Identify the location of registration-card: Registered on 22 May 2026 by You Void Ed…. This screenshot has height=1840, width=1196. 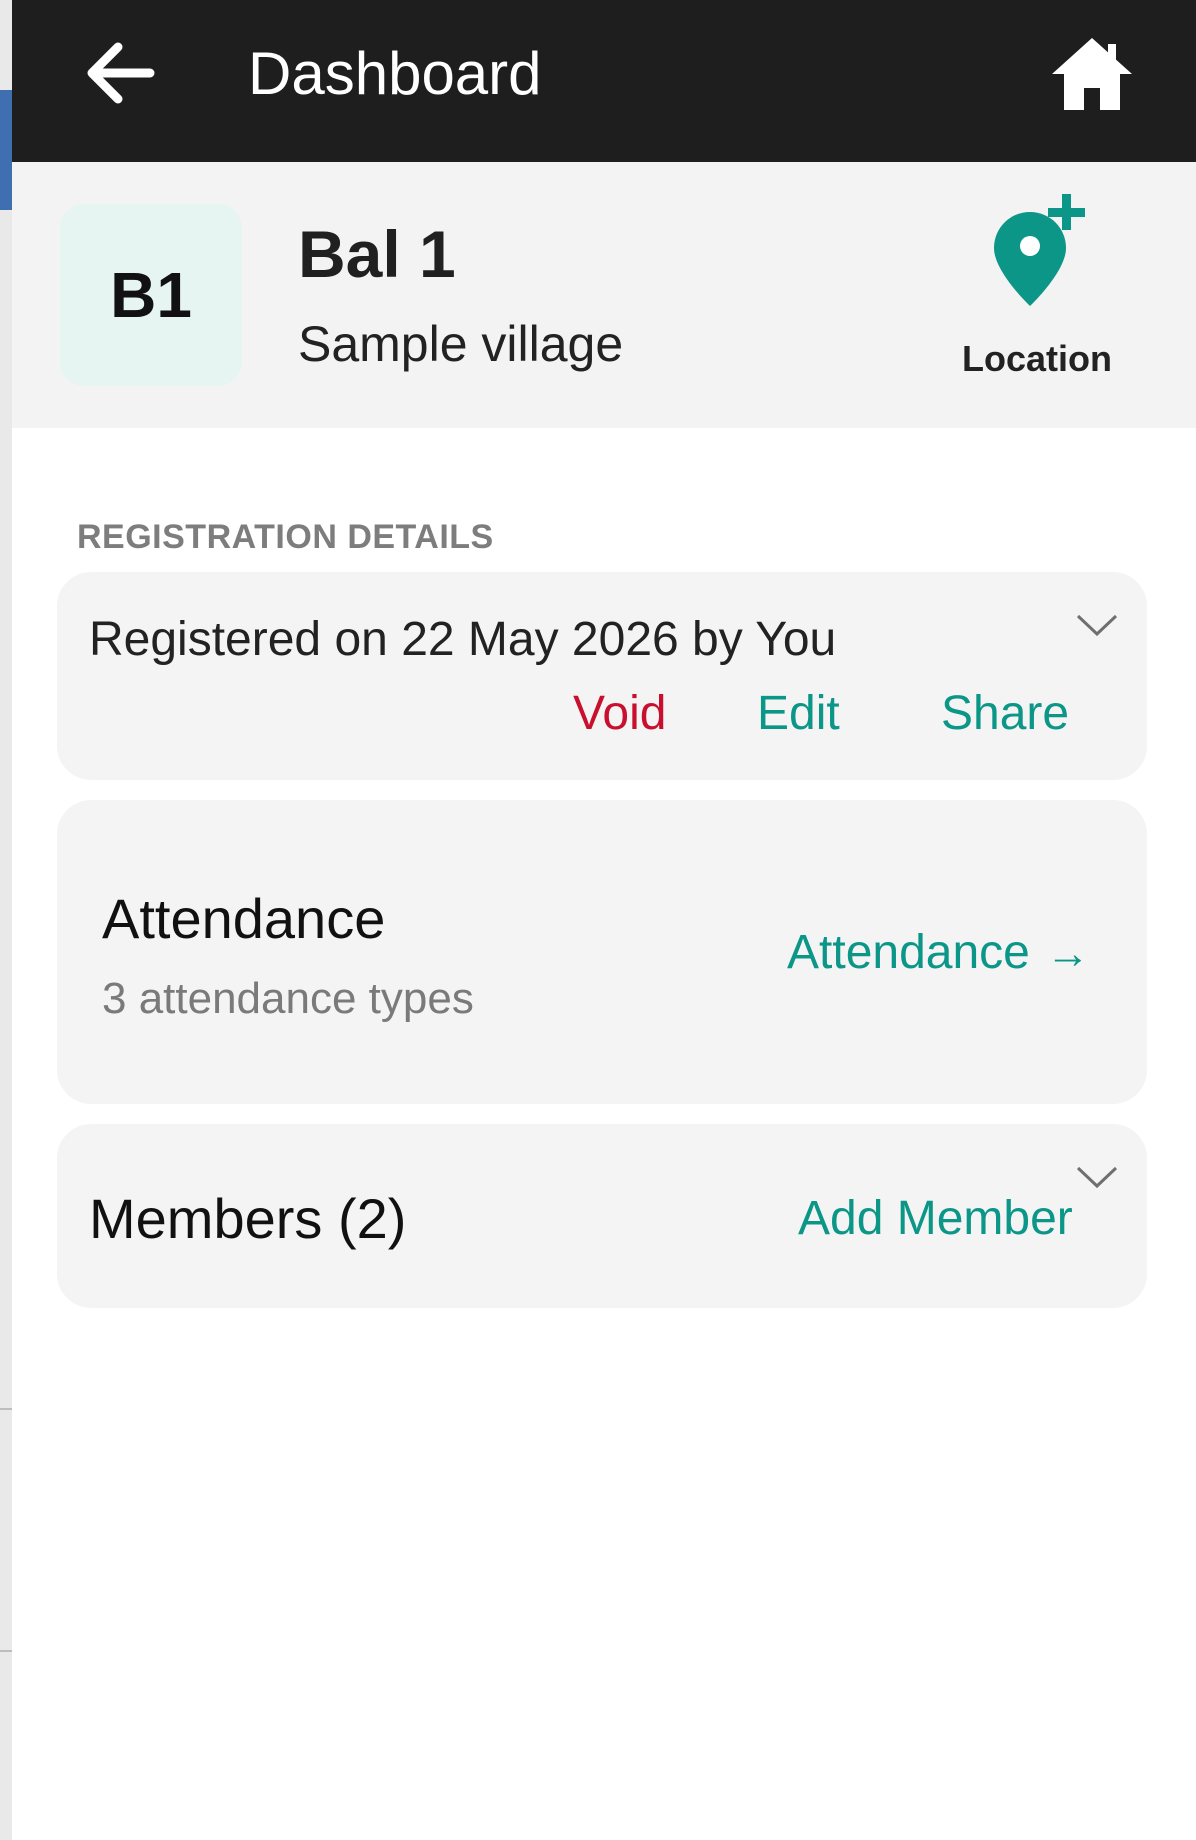
(602, 676).